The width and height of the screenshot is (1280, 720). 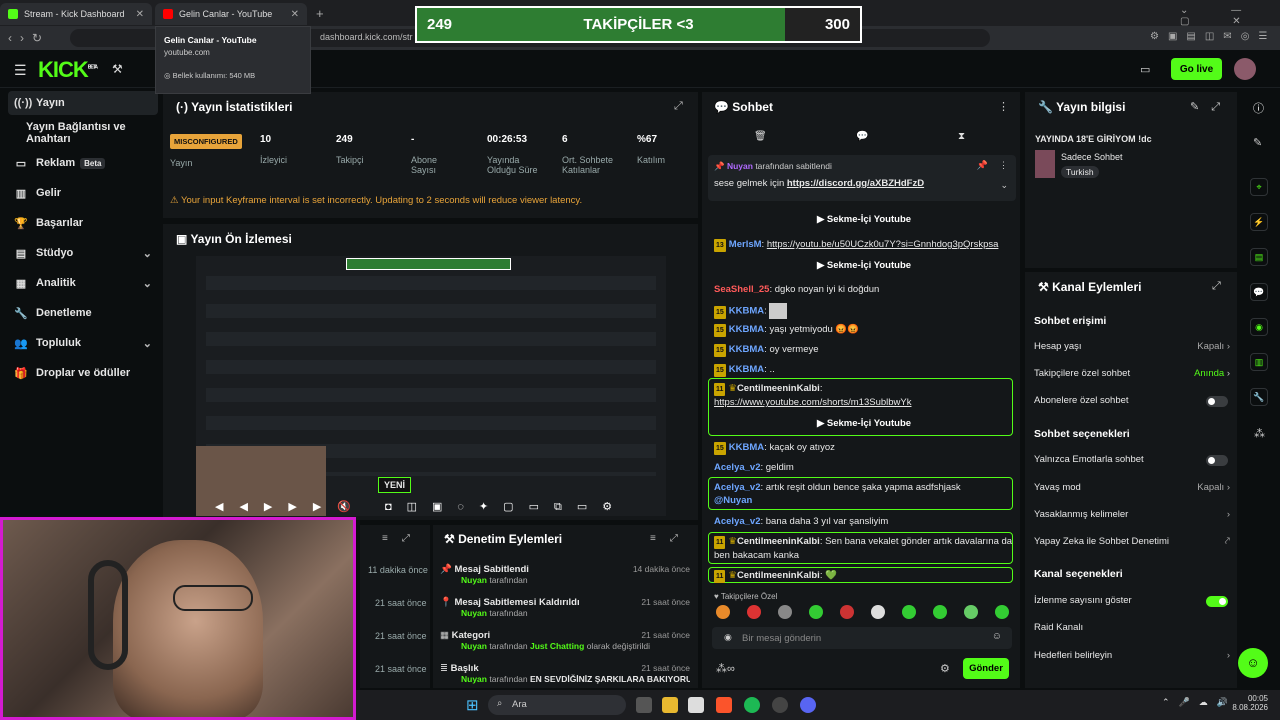 What do you see at coordinates (961, 136) in the screenshot?
I see `hourglass-icon: ⧗` at bounding box center [961, 136].